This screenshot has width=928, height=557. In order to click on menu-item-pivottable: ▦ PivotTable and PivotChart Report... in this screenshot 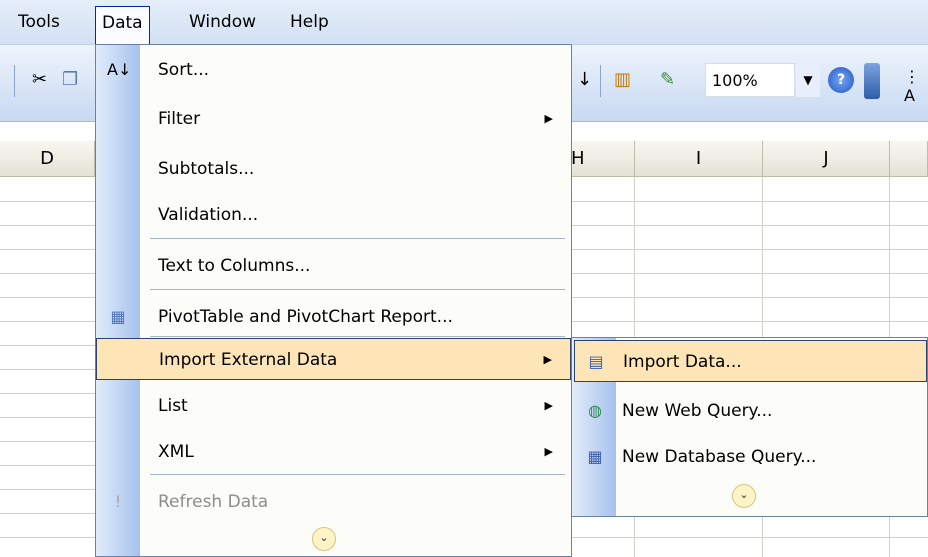, I will do `click(333, 317)`.